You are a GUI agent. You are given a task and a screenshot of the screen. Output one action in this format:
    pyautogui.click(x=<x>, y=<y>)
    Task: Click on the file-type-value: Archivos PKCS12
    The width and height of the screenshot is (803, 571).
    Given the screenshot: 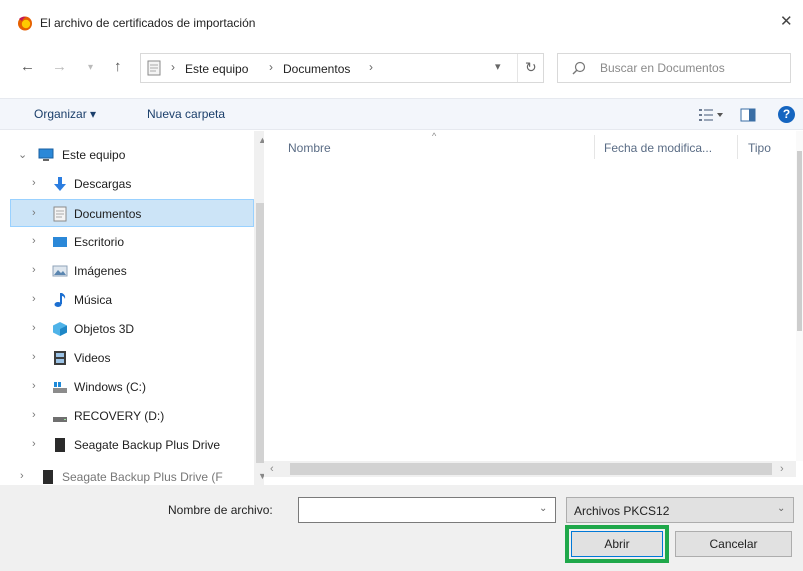 What is the action you would take?
    pyautogui.click(x=622, y=511)
    